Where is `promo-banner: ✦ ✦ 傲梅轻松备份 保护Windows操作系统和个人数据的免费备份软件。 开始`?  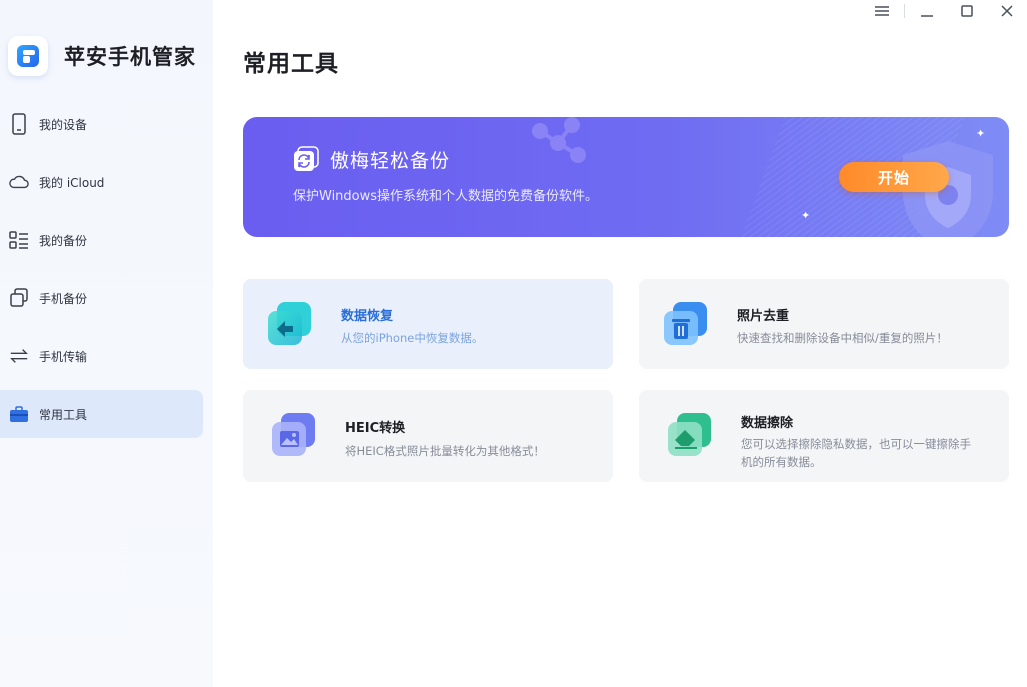 promo-banner: ✦ ✦ 傲梅轻松备份 保护Windows操作系统和个人数据的免费备份软件。 开始 is located at coordinates (626, 177).